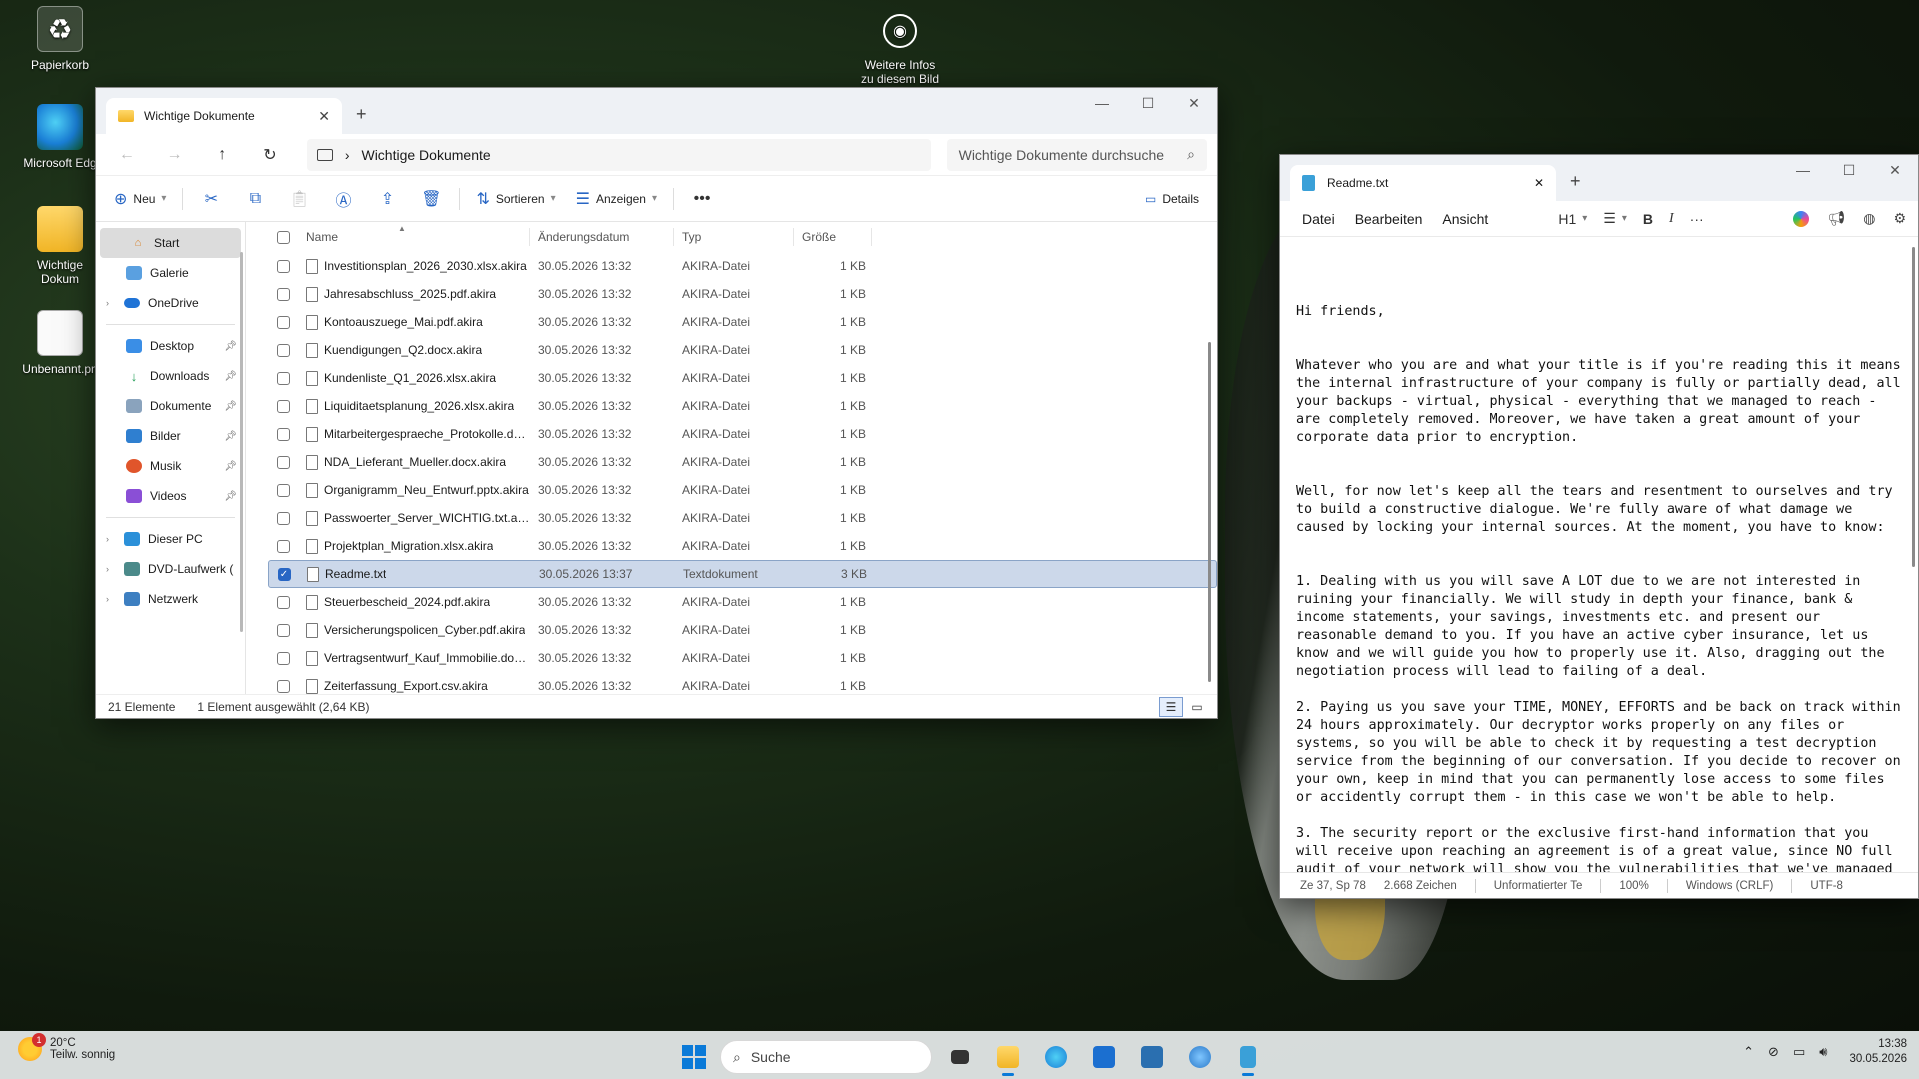 Image resolution: width=1919 pixels, height=1079 pixels. What do you see at coordinates (414, 462) in the screenshot?
I see `file-name-cell: NDA_Lieferant_Mueller.docx.akira` at bounding box center [414, 462].